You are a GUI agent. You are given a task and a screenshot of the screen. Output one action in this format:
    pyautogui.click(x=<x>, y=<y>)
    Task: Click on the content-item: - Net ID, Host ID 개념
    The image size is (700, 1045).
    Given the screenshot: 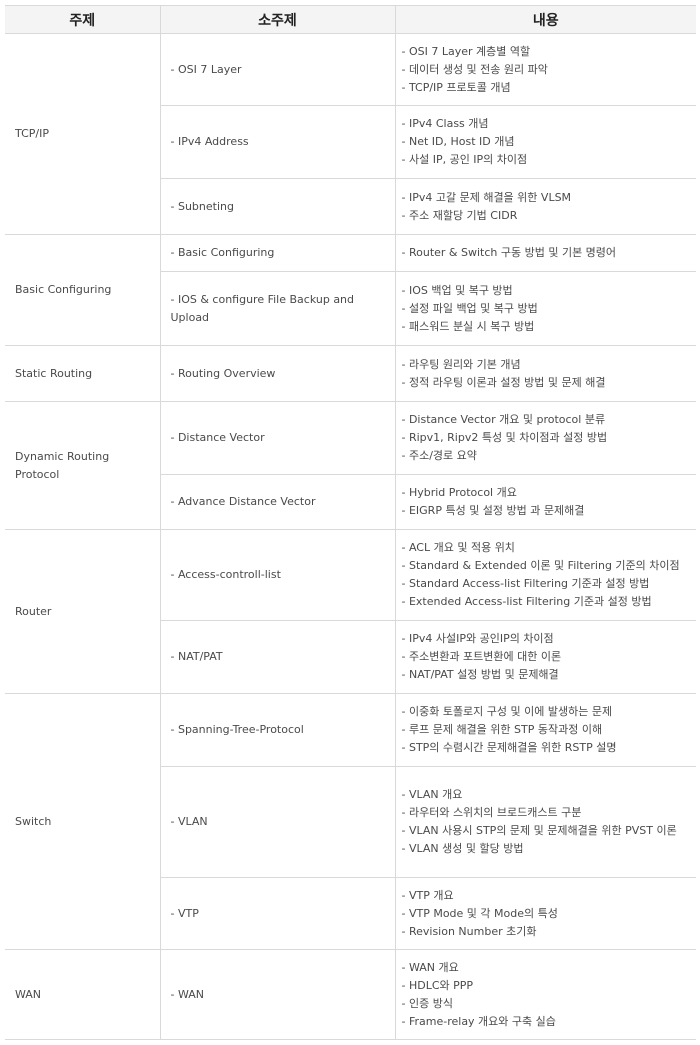 What is the action you would take?
    pyautogui.click(x=458, y=141)
    